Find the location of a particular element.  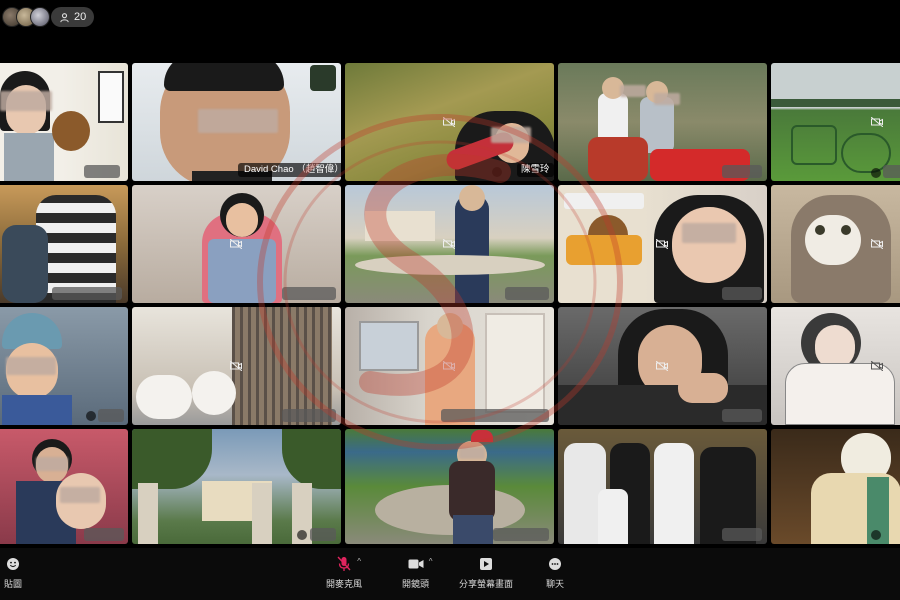

mic-label: 開麥克風 is located at coordinates (344, 584).